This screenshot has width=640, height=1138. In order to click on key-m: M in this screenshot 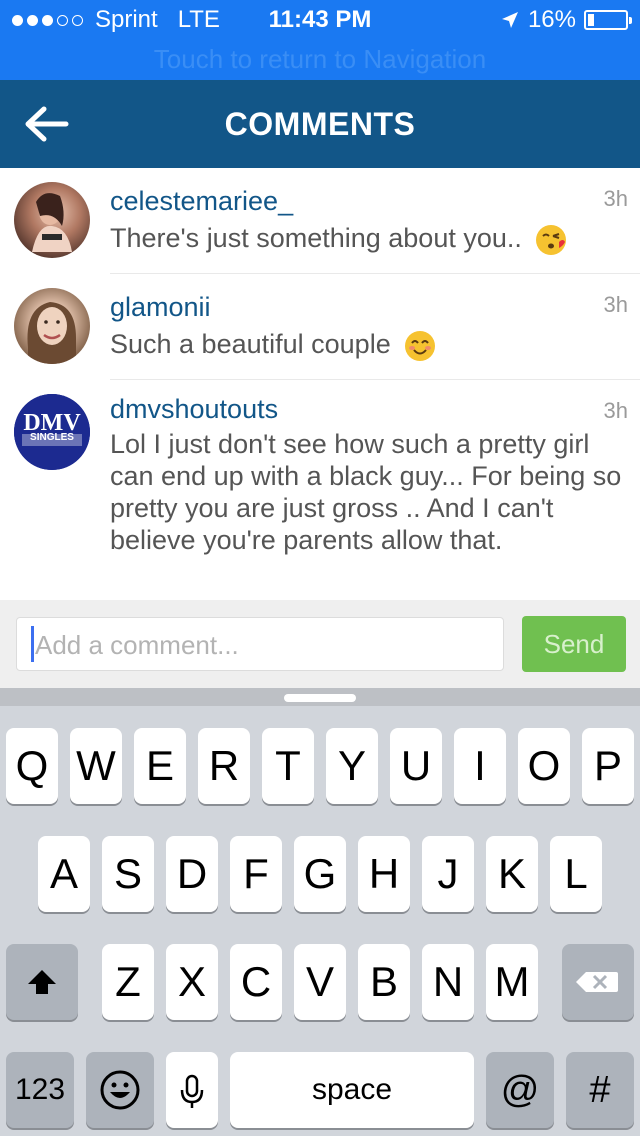, I will do `click(512, 982)`.